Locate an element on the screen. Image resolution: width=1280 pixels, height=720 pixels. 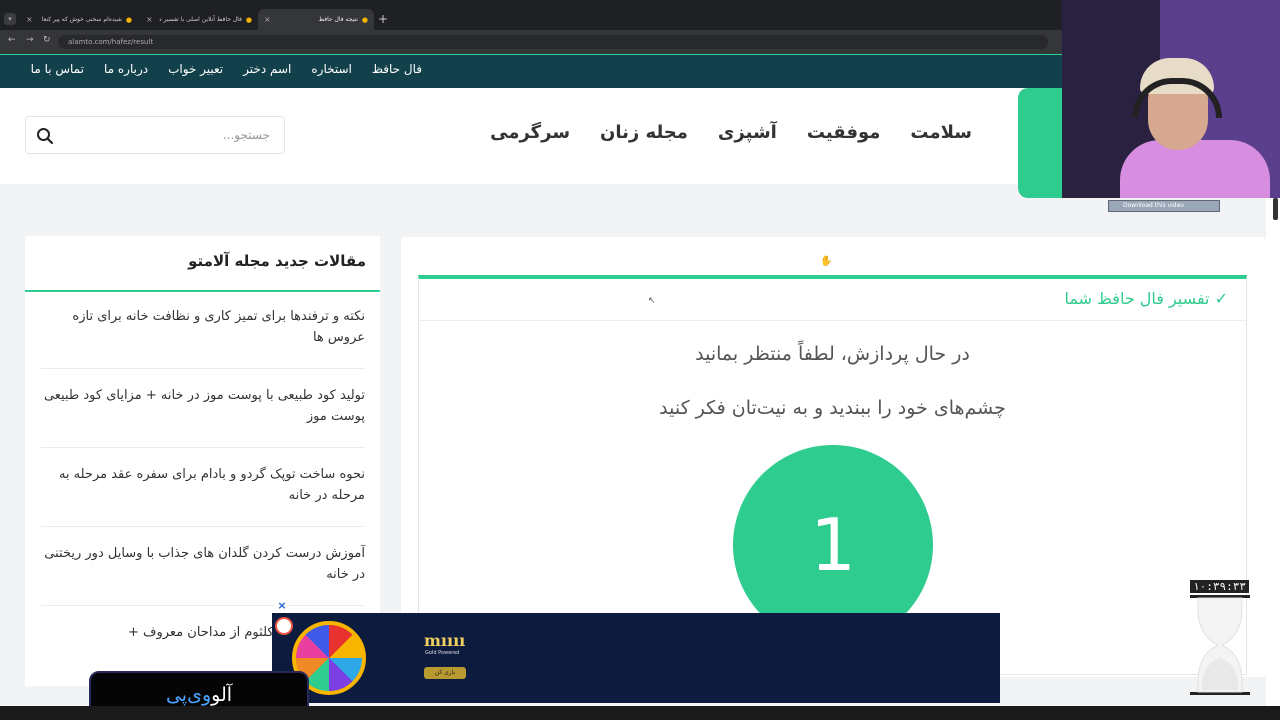
address-bar-row: ← → ↻ alamto.com/hafez/result is located at coordinates (531, 42).